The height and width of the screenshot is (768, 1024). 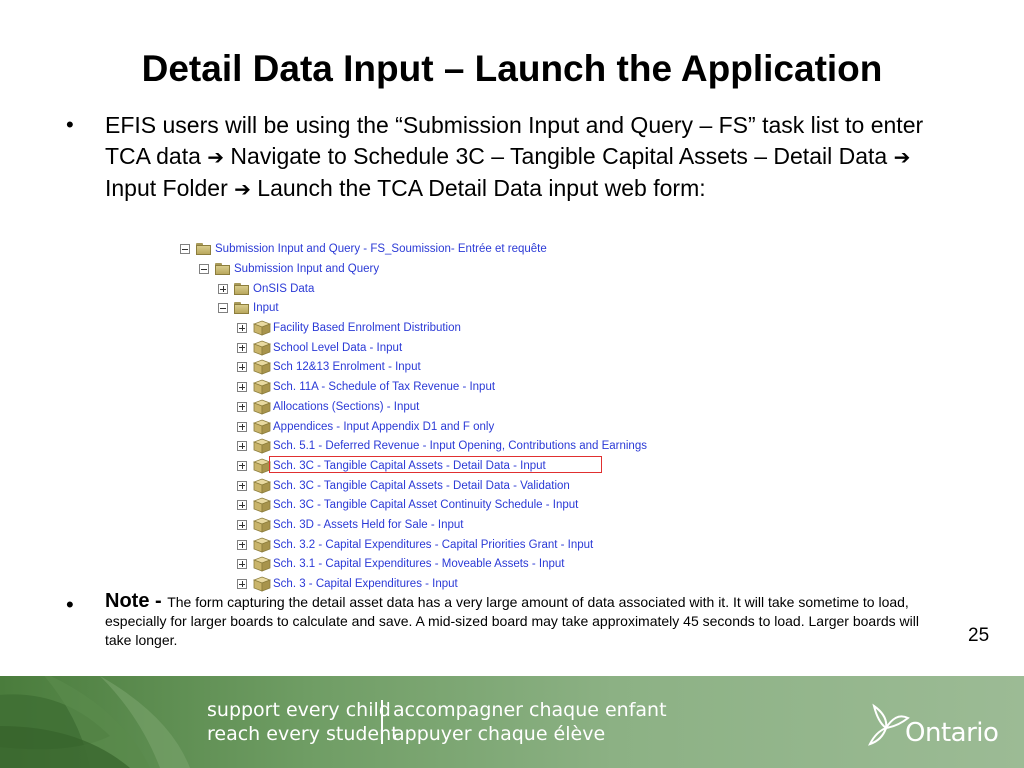 I want to click on slogan-en-line-1: support every child, so click(x=299, y=710).